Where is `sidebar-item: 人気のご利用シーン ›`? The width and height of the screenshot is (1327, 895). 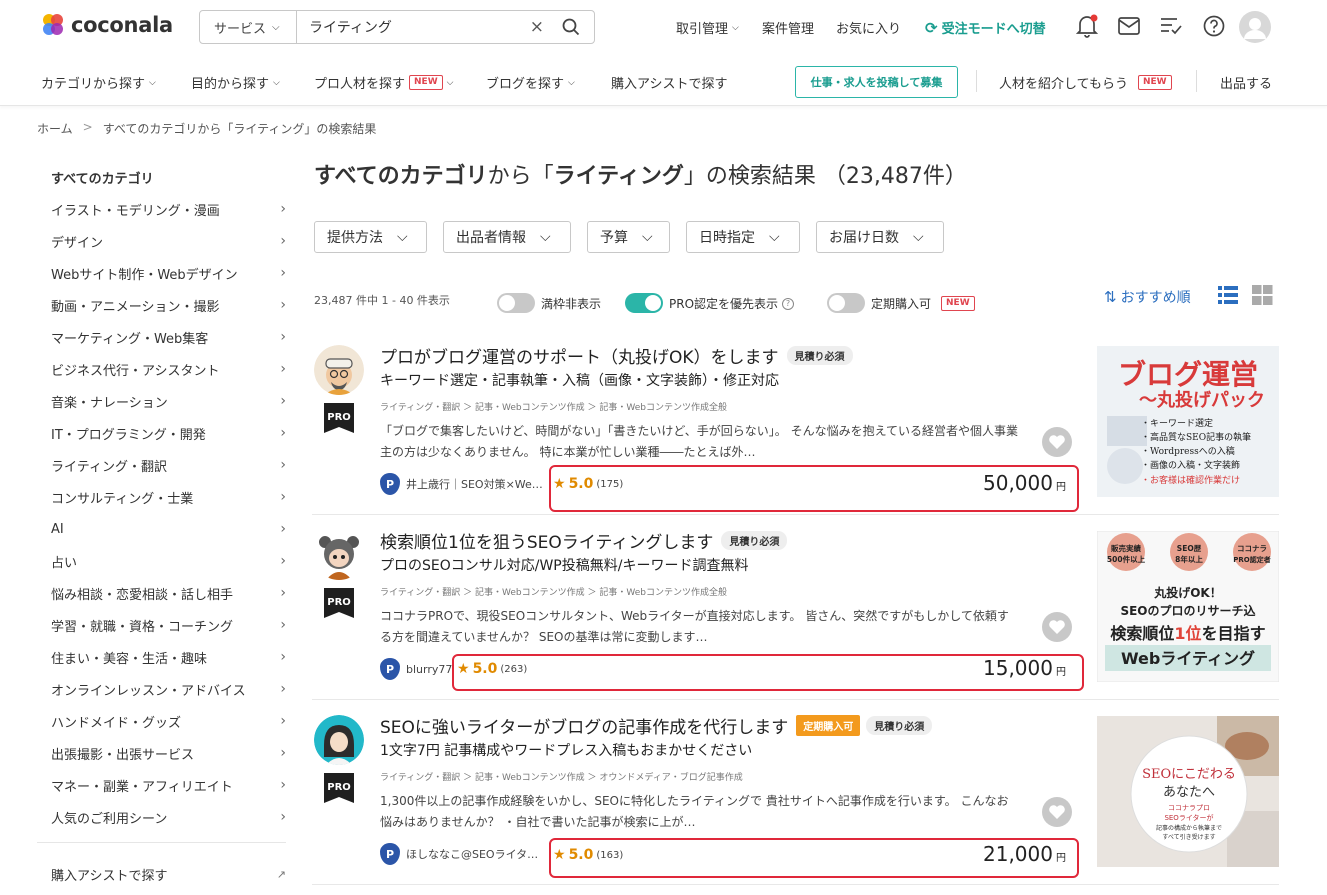 sidebar-item: 人気のご利用シーン › is located at coordinates (168, 817).